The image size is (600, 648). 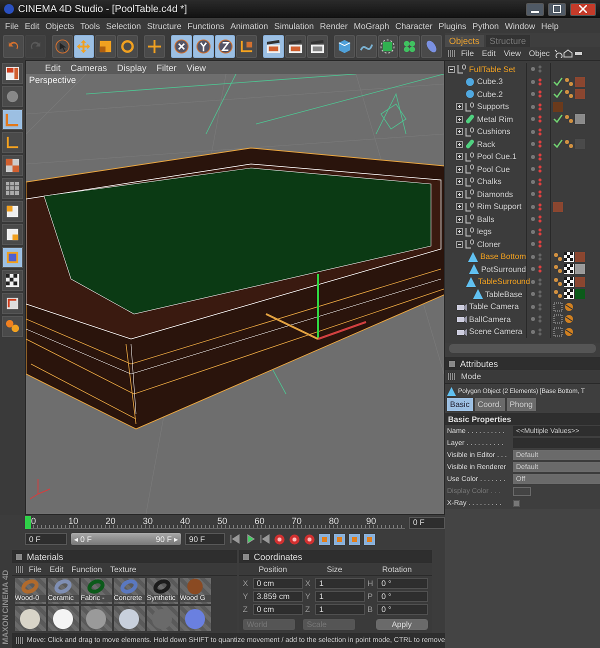 What do you see at coordinates (453, 25) in the screenshot?
I see `menu-item: Plugins` at bounding box center [453, 25].